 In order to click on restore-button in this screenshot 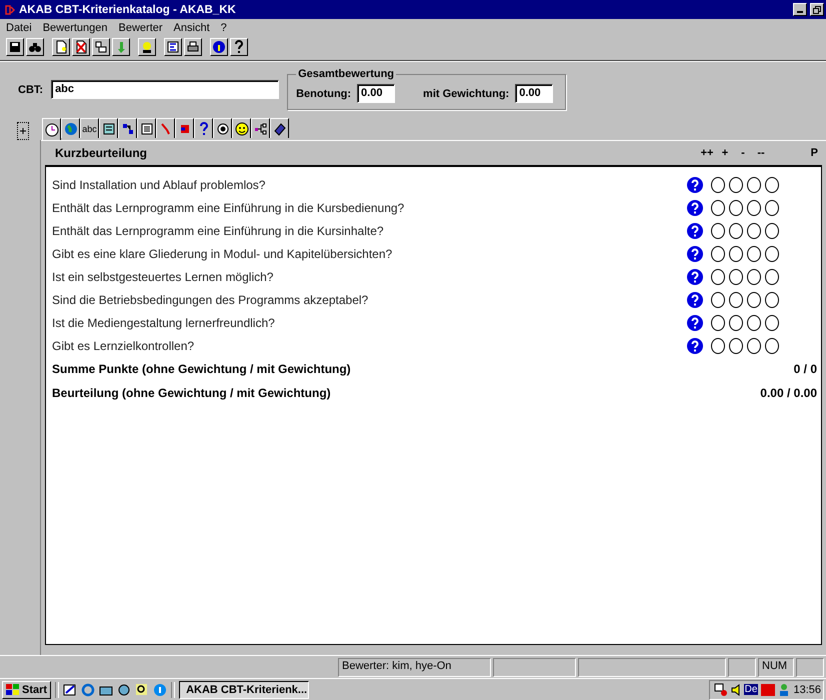, I will do `click(817, 9)`.